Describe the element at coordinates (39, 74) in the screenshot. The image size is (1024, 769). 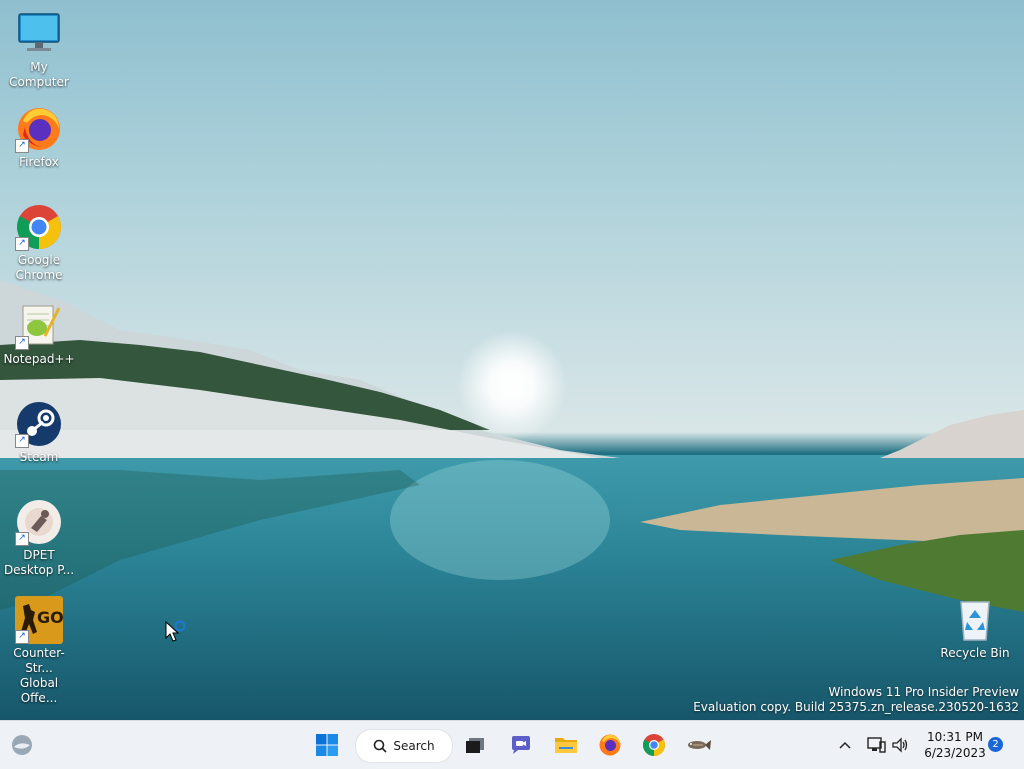
I see `my-computer-label: My Computer` at that location.